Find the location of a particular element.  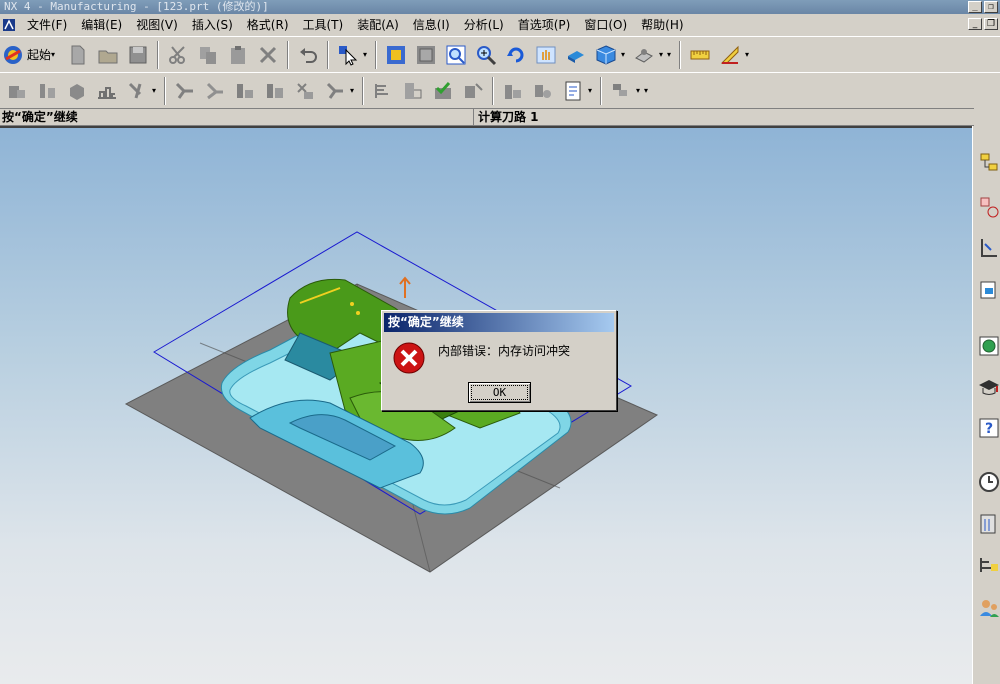

paste-button is located at coordinates (238, 55).